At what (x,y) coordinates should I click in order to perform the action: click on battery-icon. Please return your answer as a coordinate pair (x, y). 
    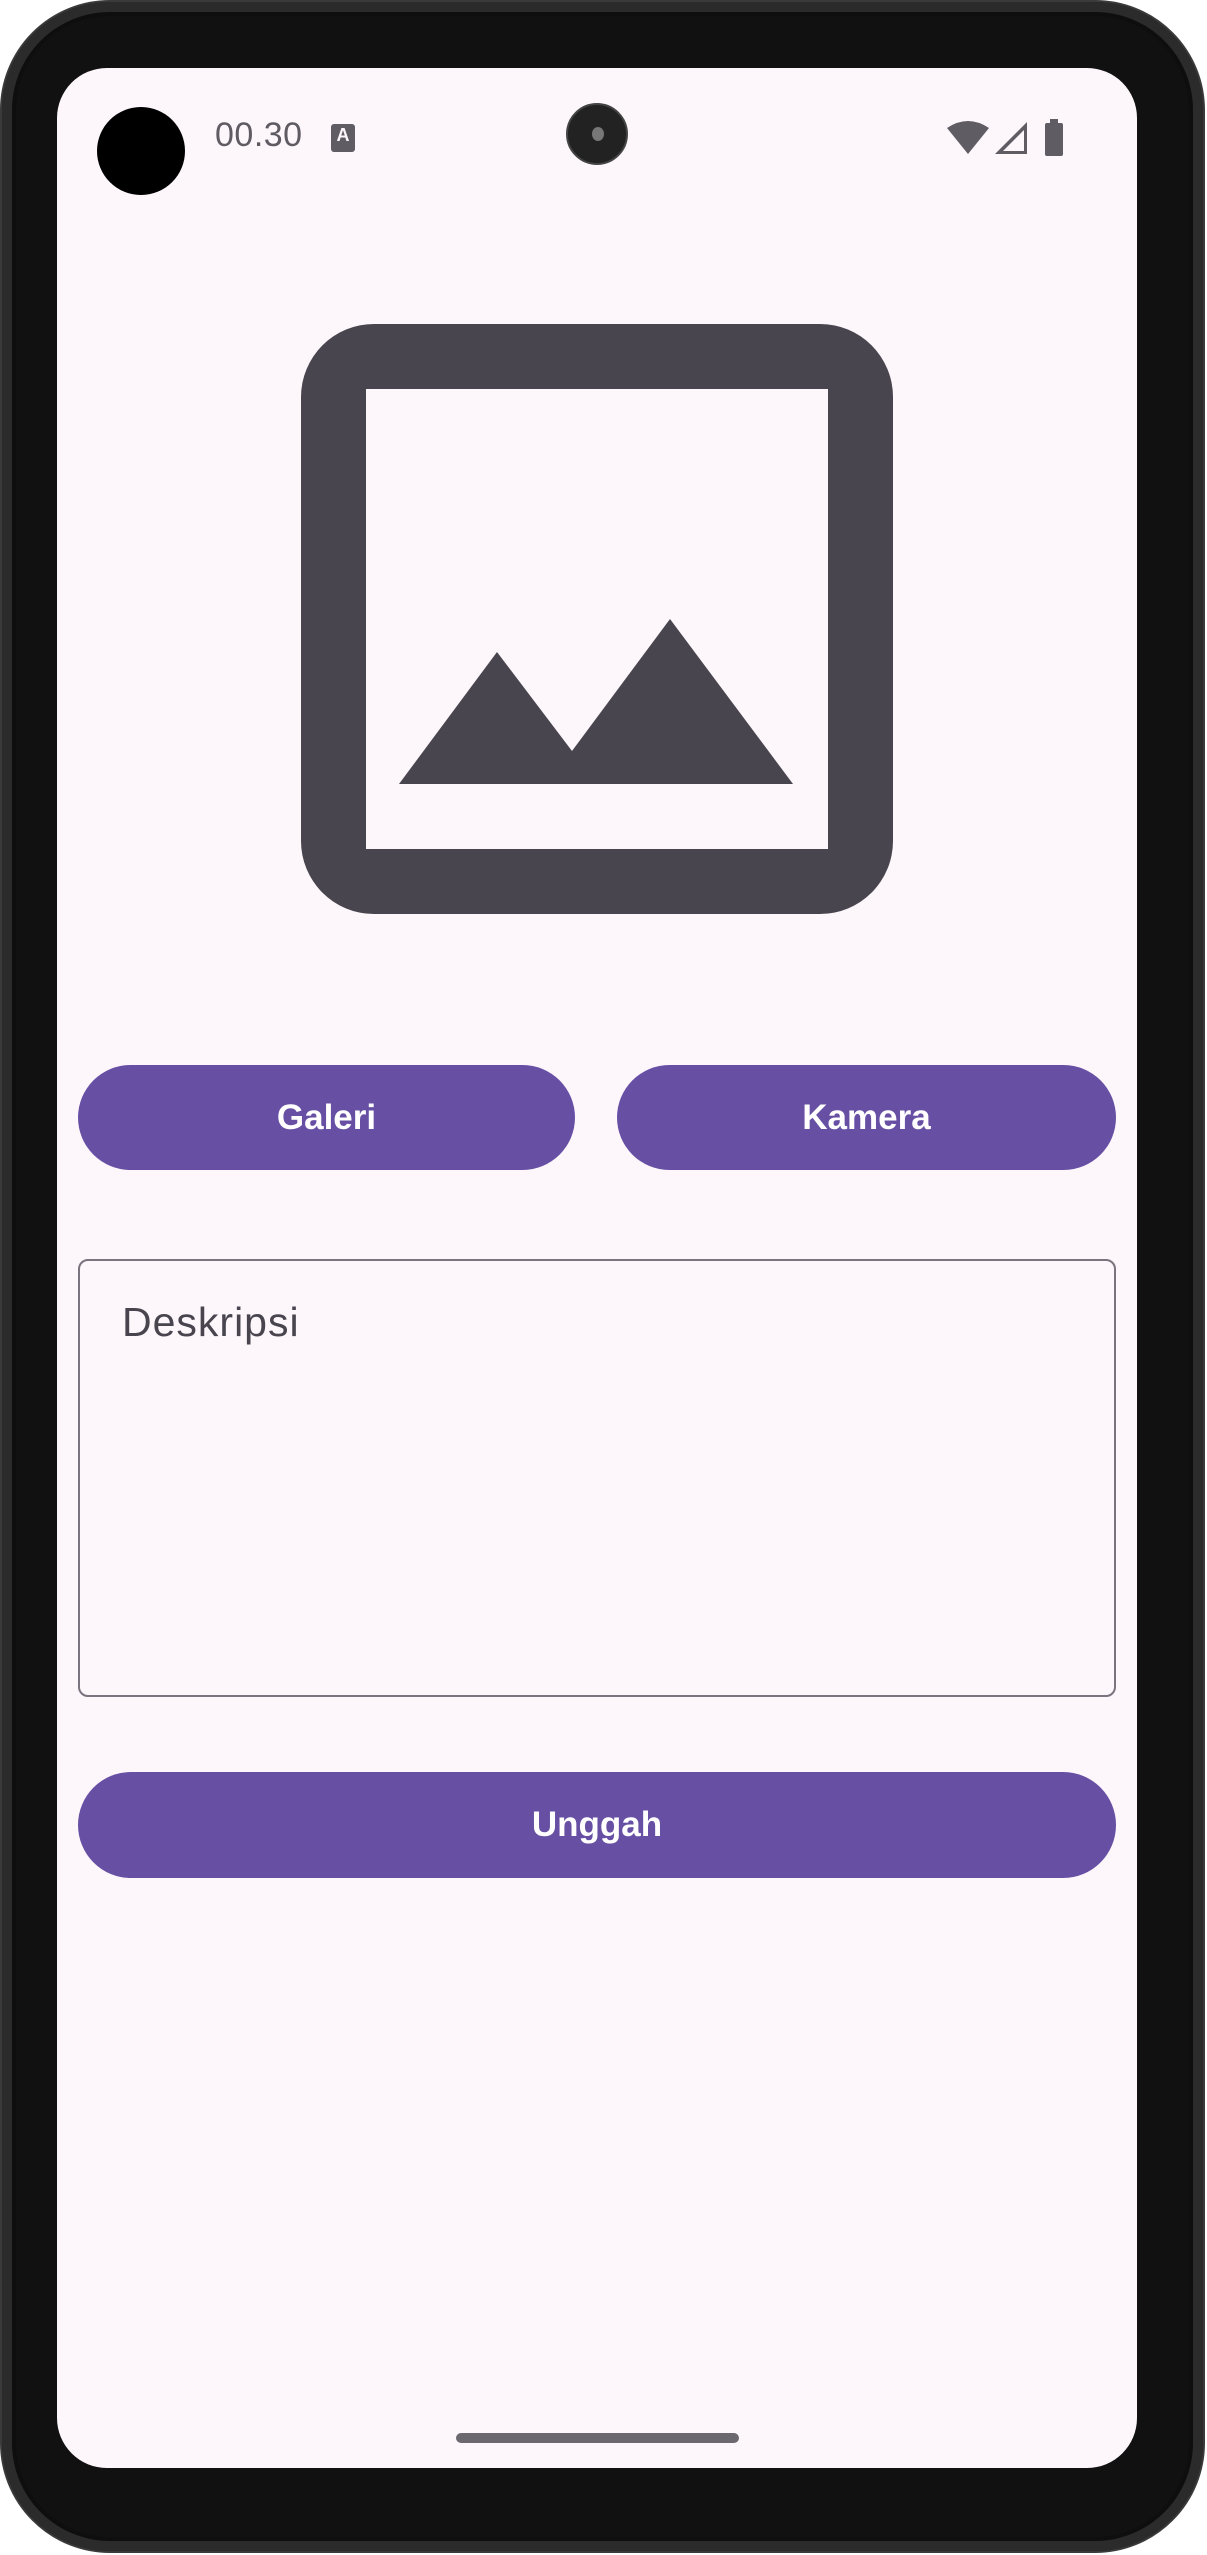
    Looking at the image, I should click on (1054, 137).